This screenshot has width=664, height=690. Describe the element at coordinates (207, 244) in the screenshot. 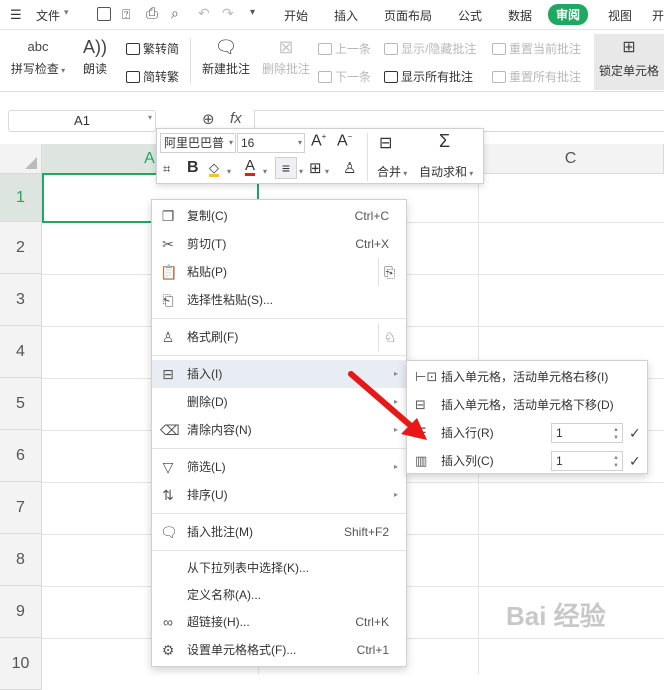

I see `menu-label: 剪切(T)` at that location.